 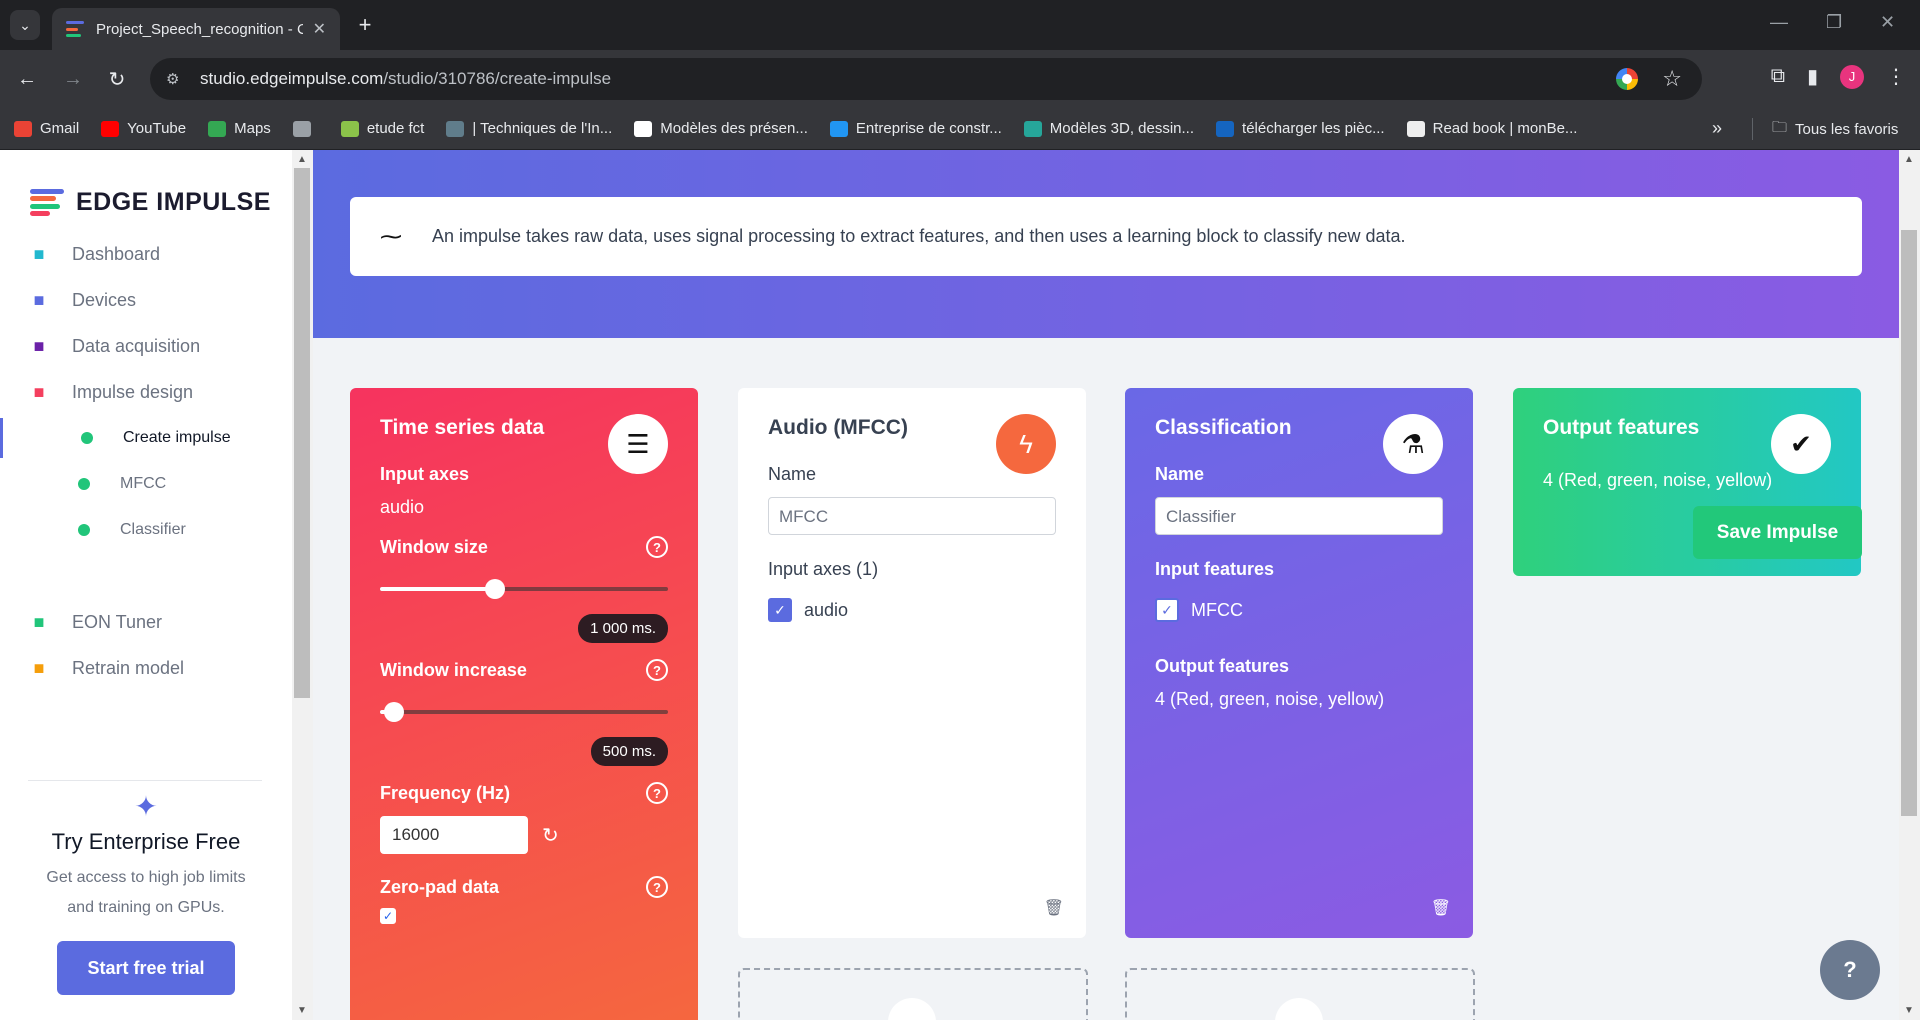 I want to click on bookmark-item: Maps, so click(x=239, y=128).